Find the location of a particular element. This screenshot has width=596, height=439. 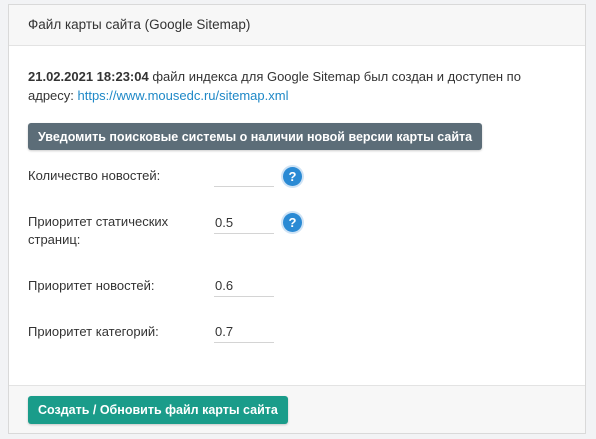

category-priority-label: Приоритет категорий: is located at coordinates (93, 331).